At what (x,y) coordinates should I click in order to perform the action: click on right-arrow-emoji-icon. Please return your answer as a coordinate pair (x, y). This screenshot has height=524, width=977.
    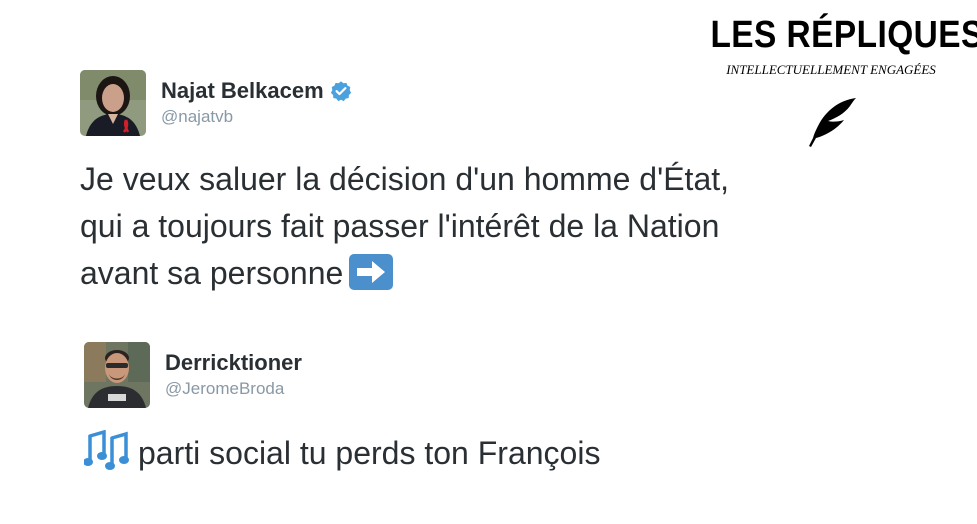
    Looking at the image, I should click on (371, 272).